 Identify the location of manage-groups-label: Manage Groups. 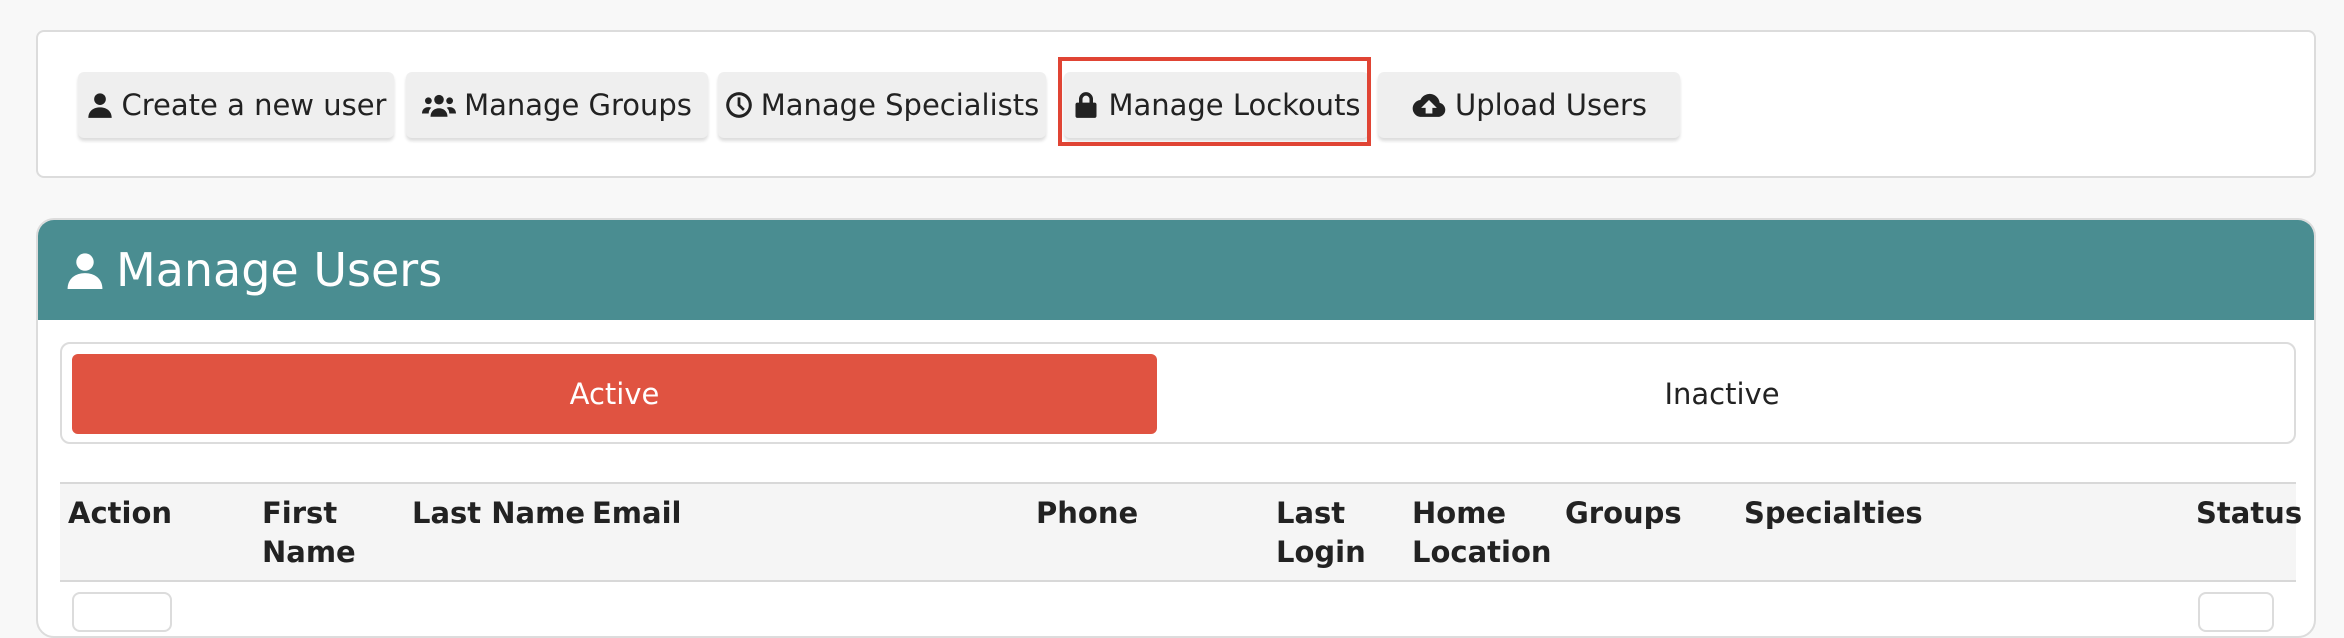
(578, 105).